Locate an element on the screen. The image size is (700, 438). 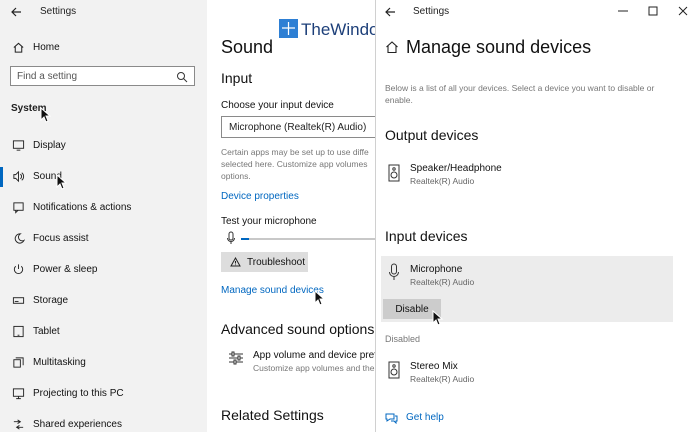
nav-item-shared-experiences: Shared experiences is located at coordinates (103, 424).